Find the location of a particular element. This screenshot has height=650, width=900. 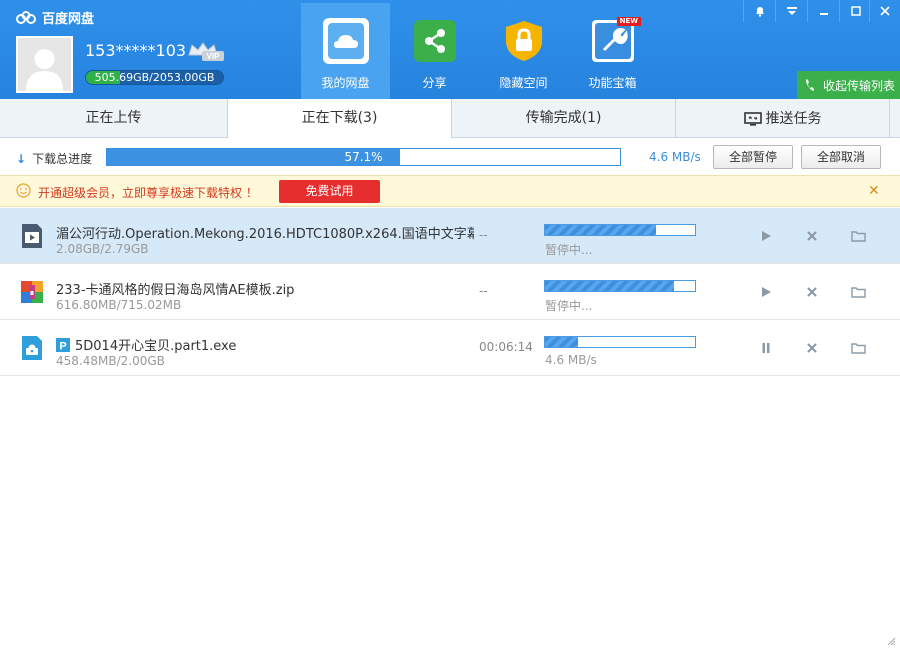

total-progress-bar: 57.1% is located at coordinates (363, 157).